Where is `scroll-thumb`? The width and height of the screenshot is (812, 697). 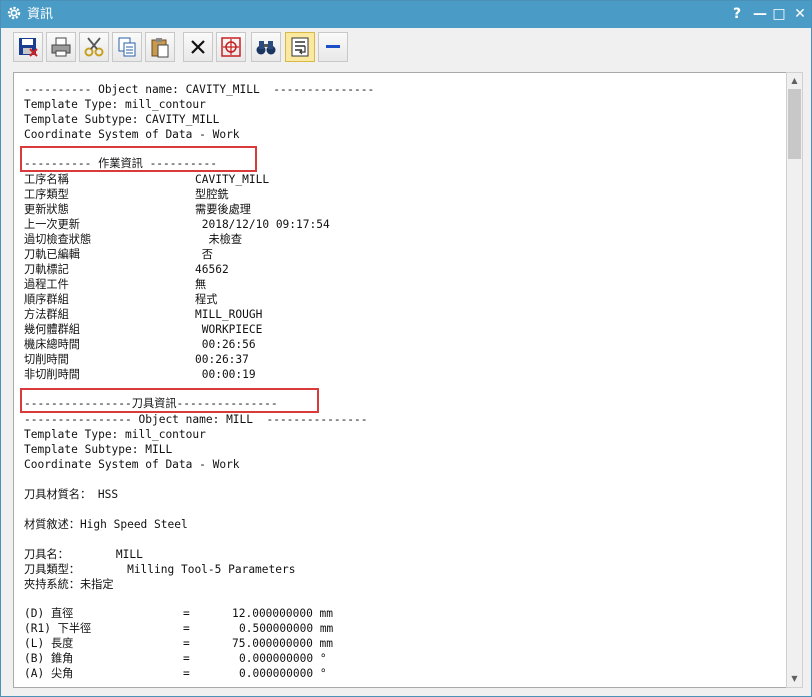 scroll-thumb is located at coordinates (794, 124).